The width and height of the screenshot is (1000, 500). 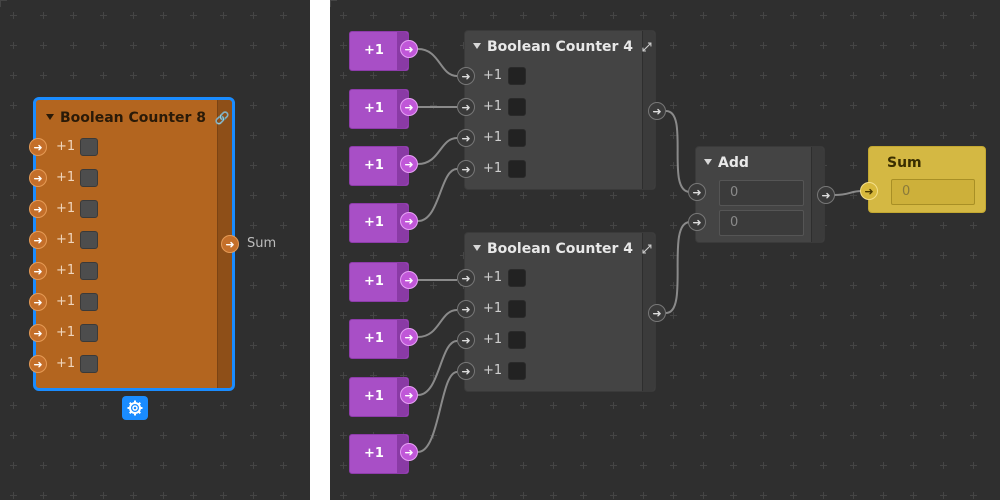 I want to click on add-input-field-a: 0, so click(x=761, y=193).